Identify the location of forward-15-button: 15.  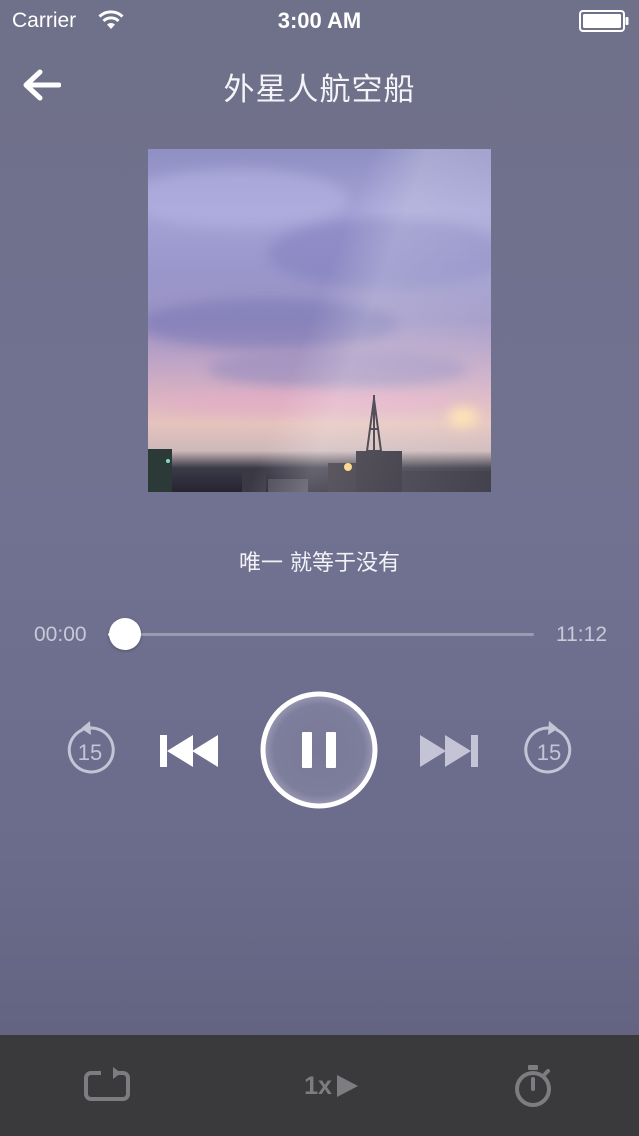
(549, 750).